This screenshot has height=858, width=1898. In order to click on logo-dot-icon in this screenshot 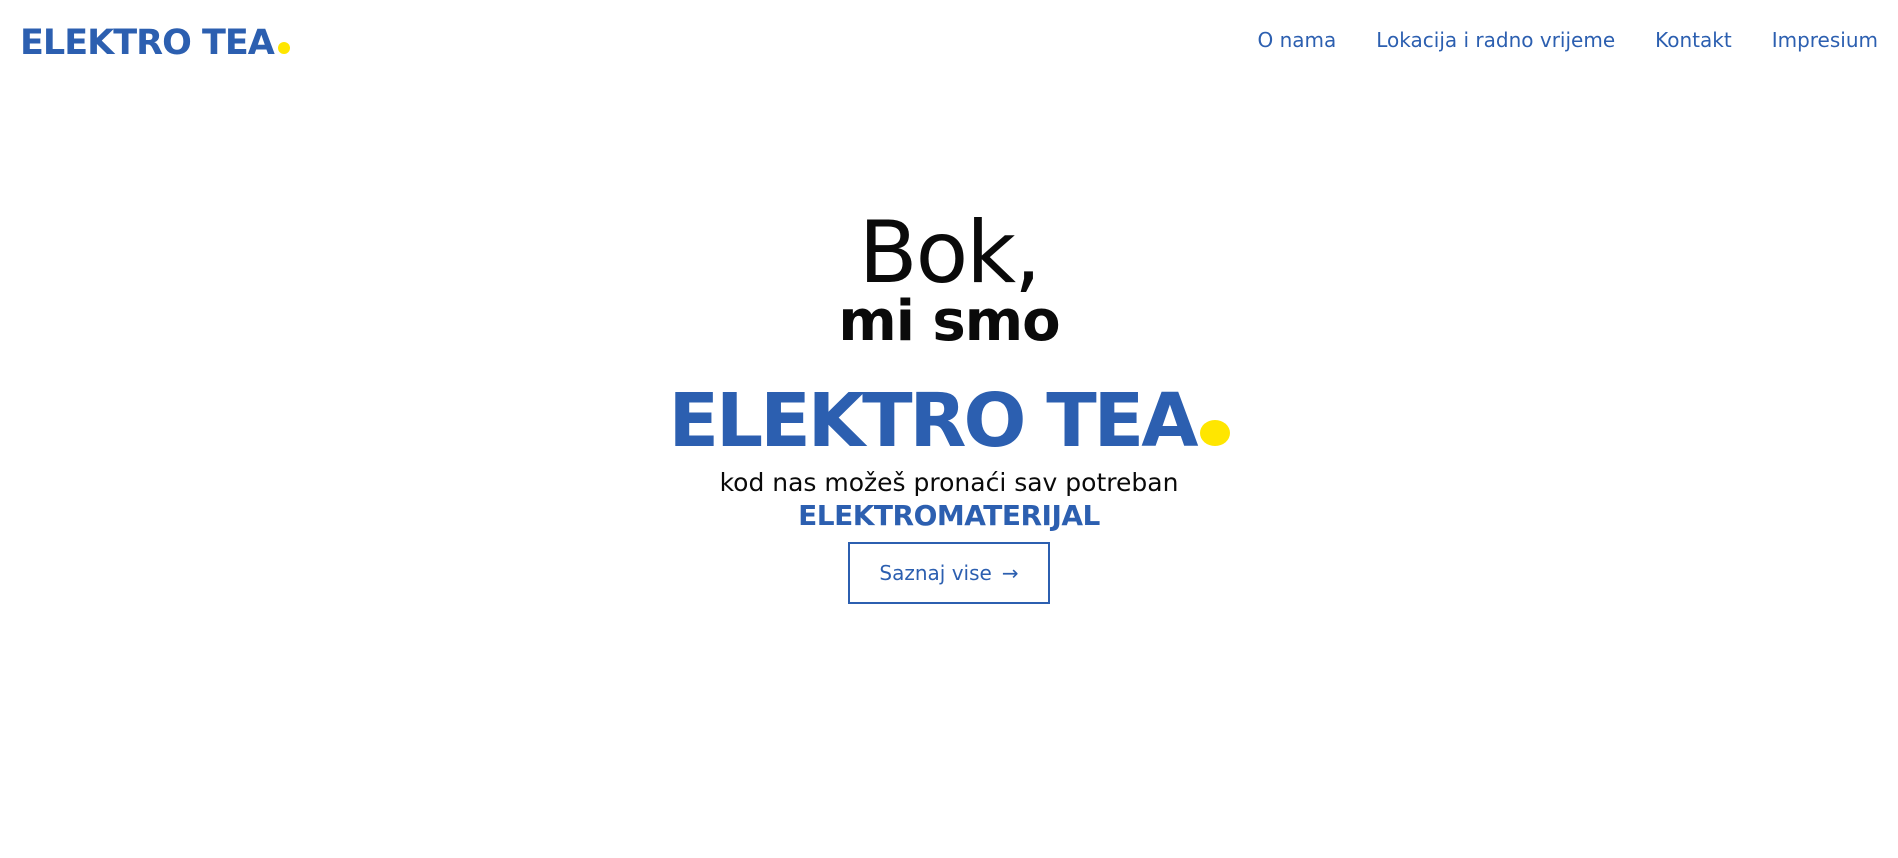, I will do `click(283, 48)`.